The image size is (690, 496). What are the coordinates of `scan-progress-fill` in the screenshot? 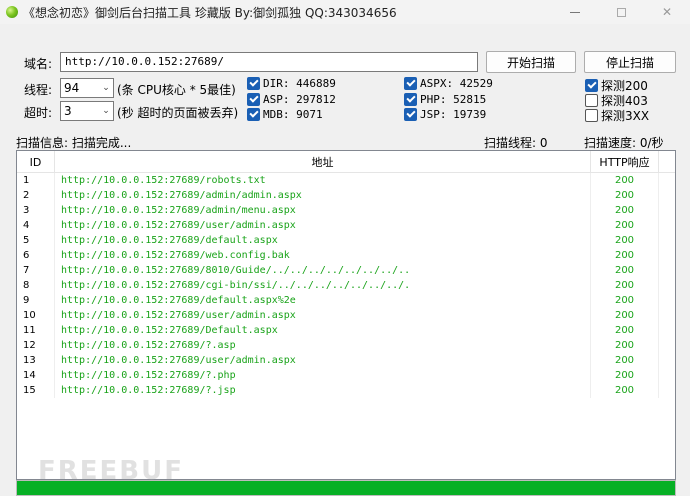 It's located at (346, 488).